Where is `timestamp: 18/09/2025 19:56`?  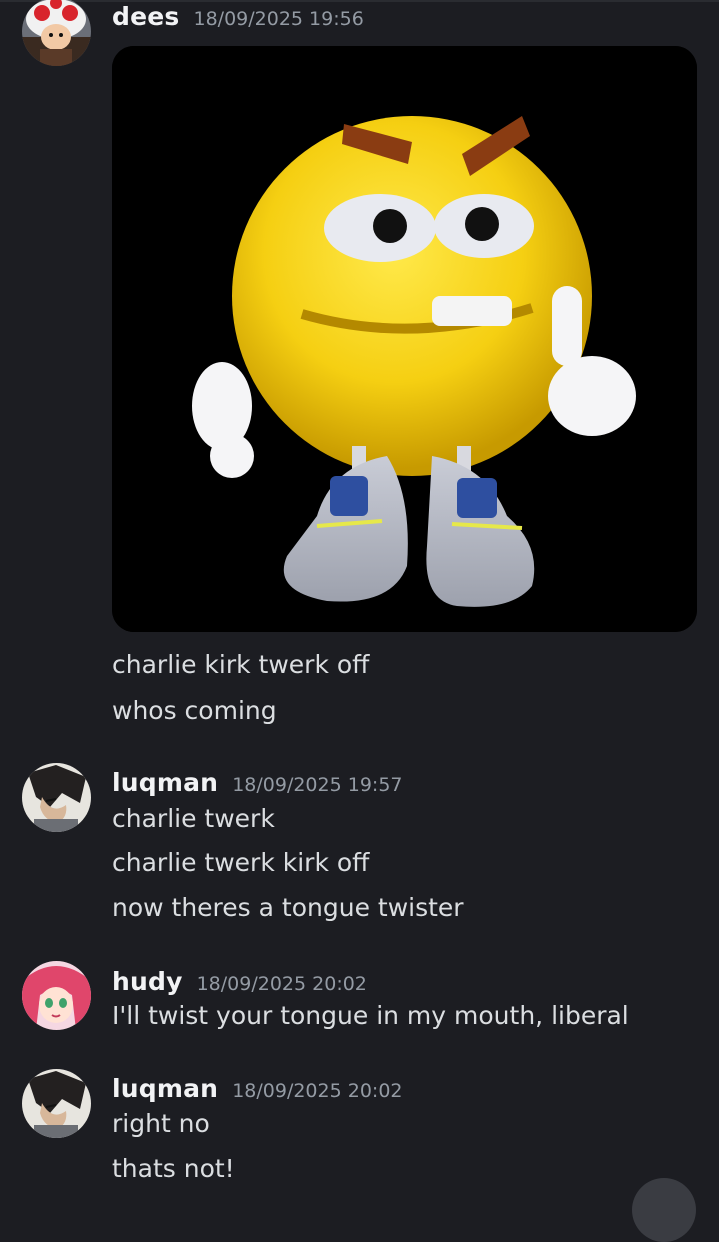
timestamp: 18/09/2025 19:56 is located at coordinates (278, 19).